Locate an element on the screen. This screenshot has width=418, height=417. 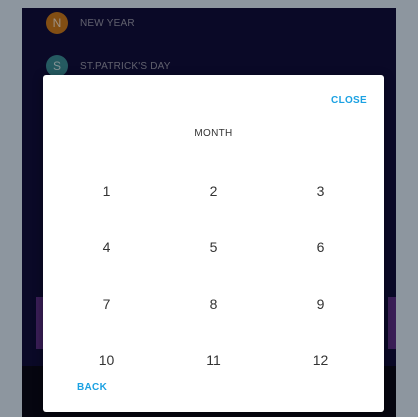
back-button: BACK is located at coordinates (92, 387).